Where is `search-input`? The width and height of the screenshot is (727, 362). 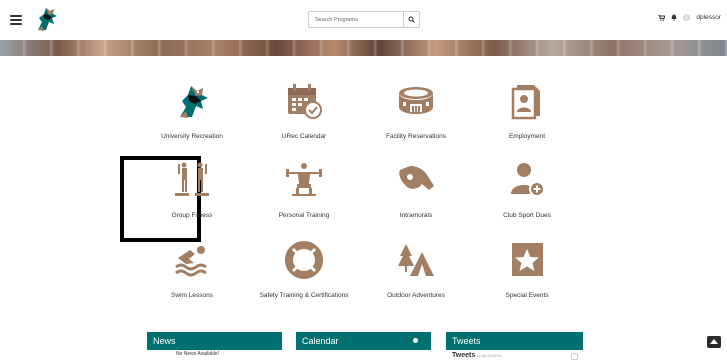
search-input is located at coordinates (356, 19).